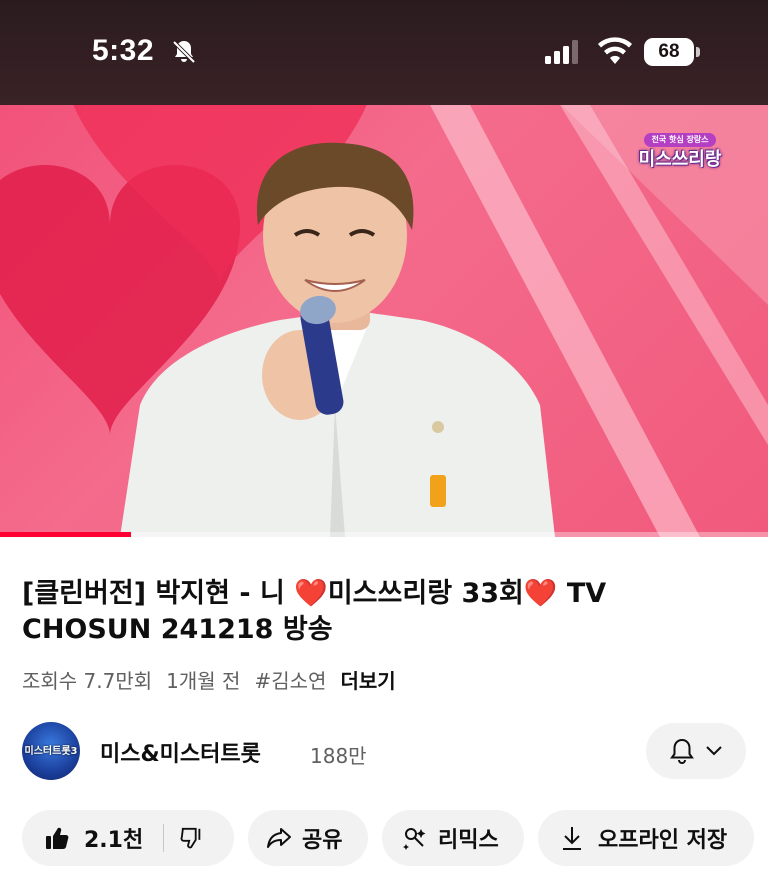 This screenshot has width=768, height=877. What do you see at coordinates (279, 838) in the screenshot?
I see `share-icon` at bounding box center [279, 838].